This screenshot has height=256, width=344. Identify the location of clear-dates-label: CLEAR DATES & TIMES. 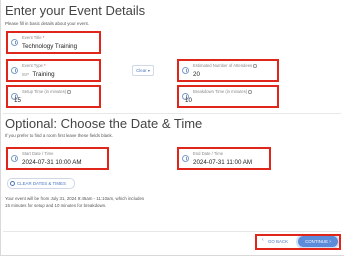
(41, 183).